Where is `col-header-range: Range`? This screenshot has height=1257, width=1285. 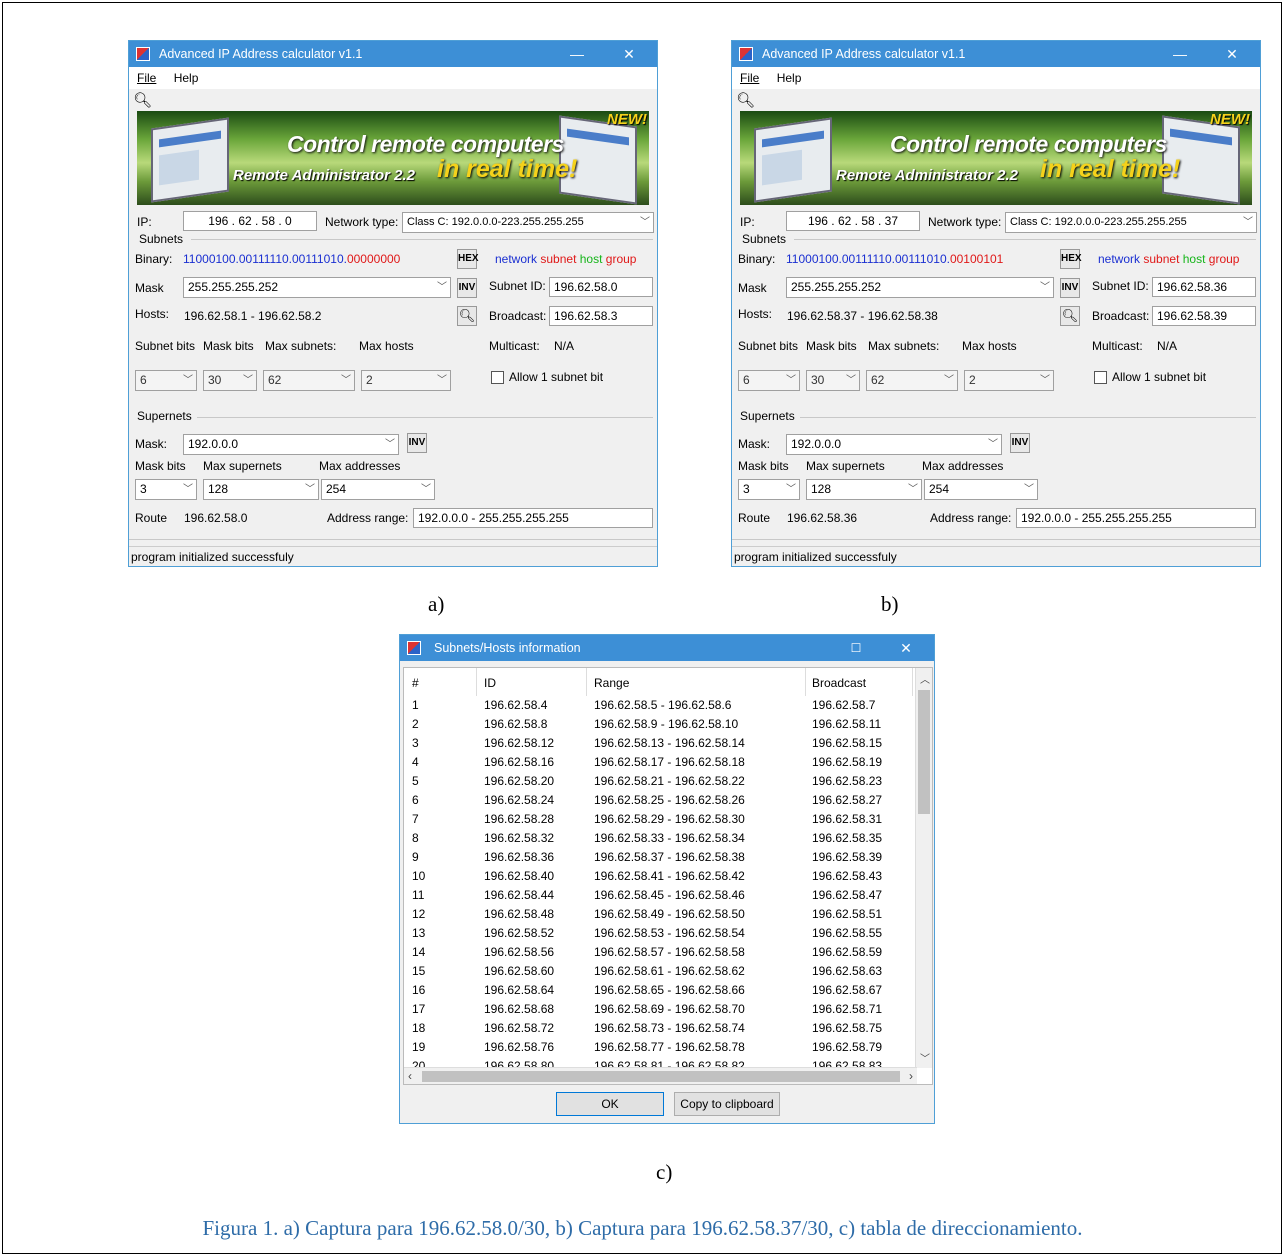 col-header-range: Range is located at coordinates (611, 683).